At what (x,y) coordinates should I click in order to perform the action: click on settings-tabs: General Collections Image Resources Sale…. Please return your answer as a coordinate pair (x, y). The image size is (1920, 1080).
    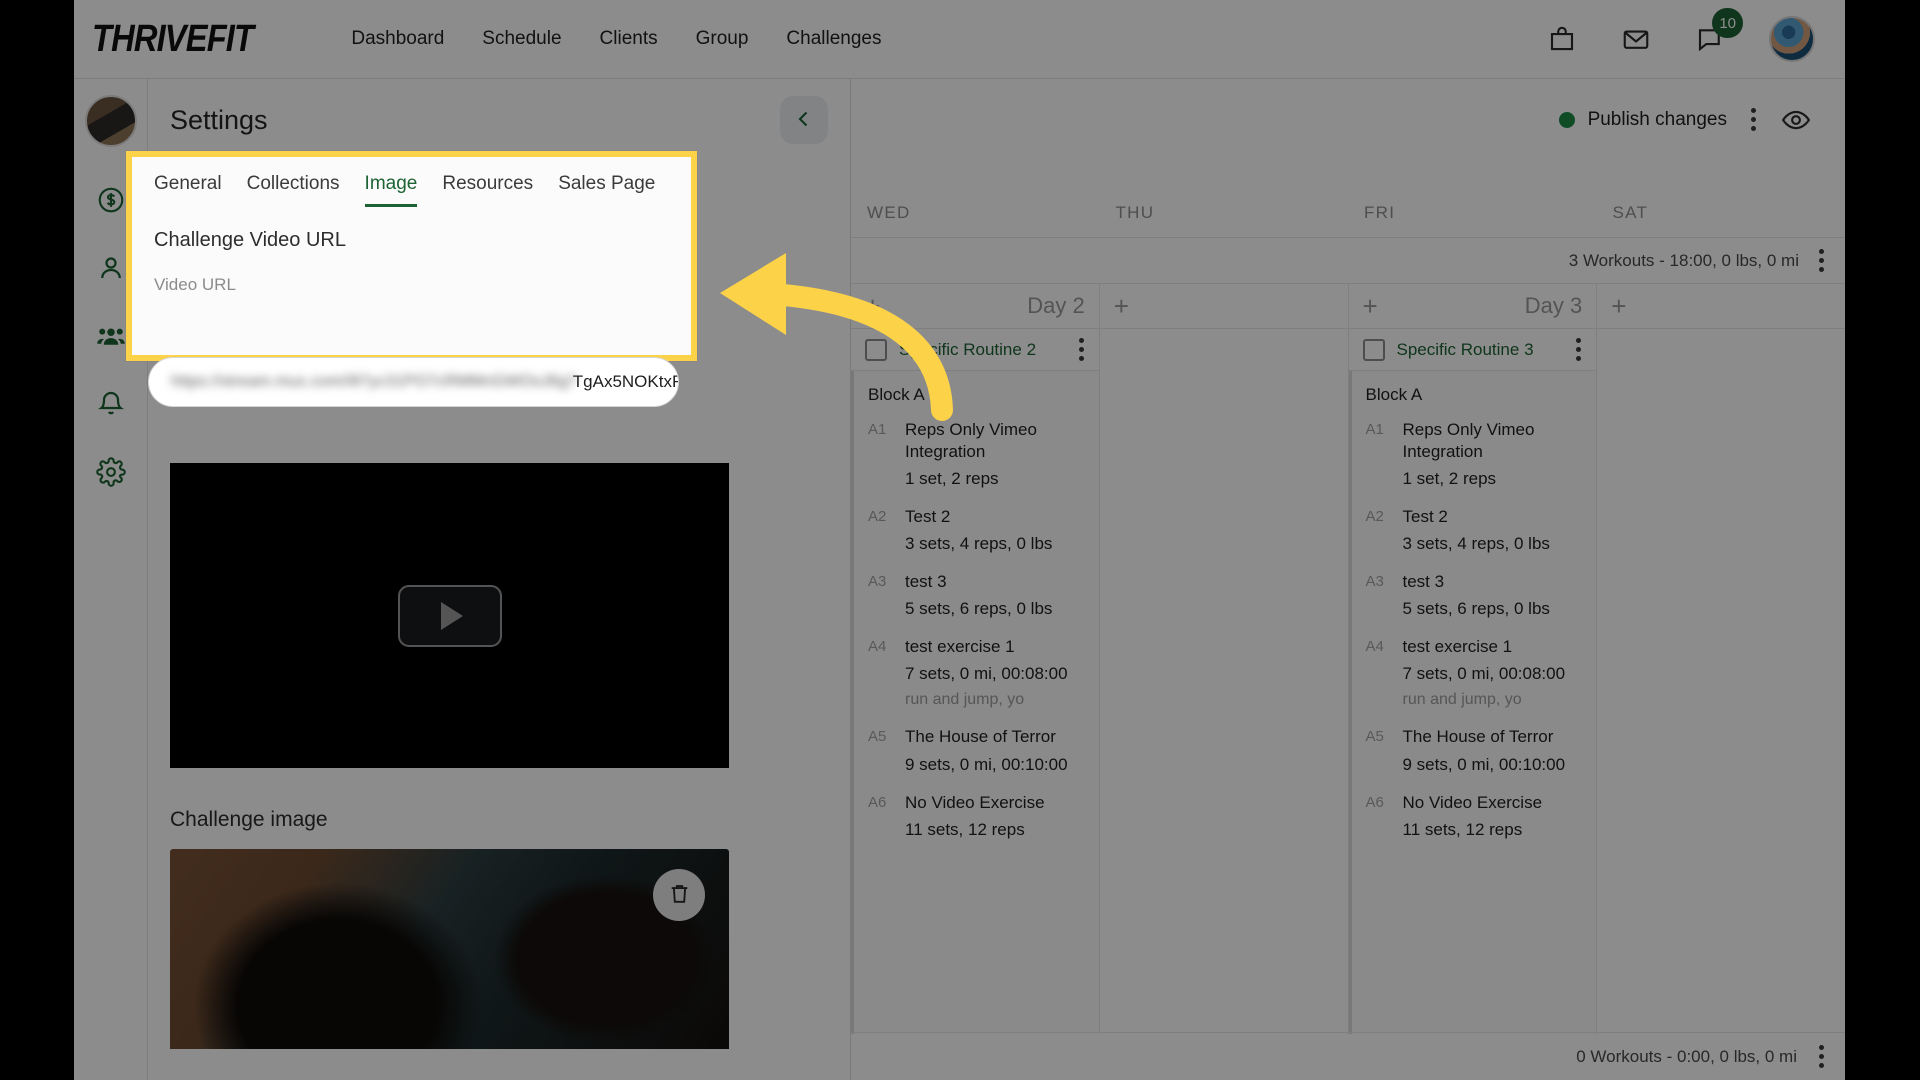
    Looking at the image, I should click on (411, 190).